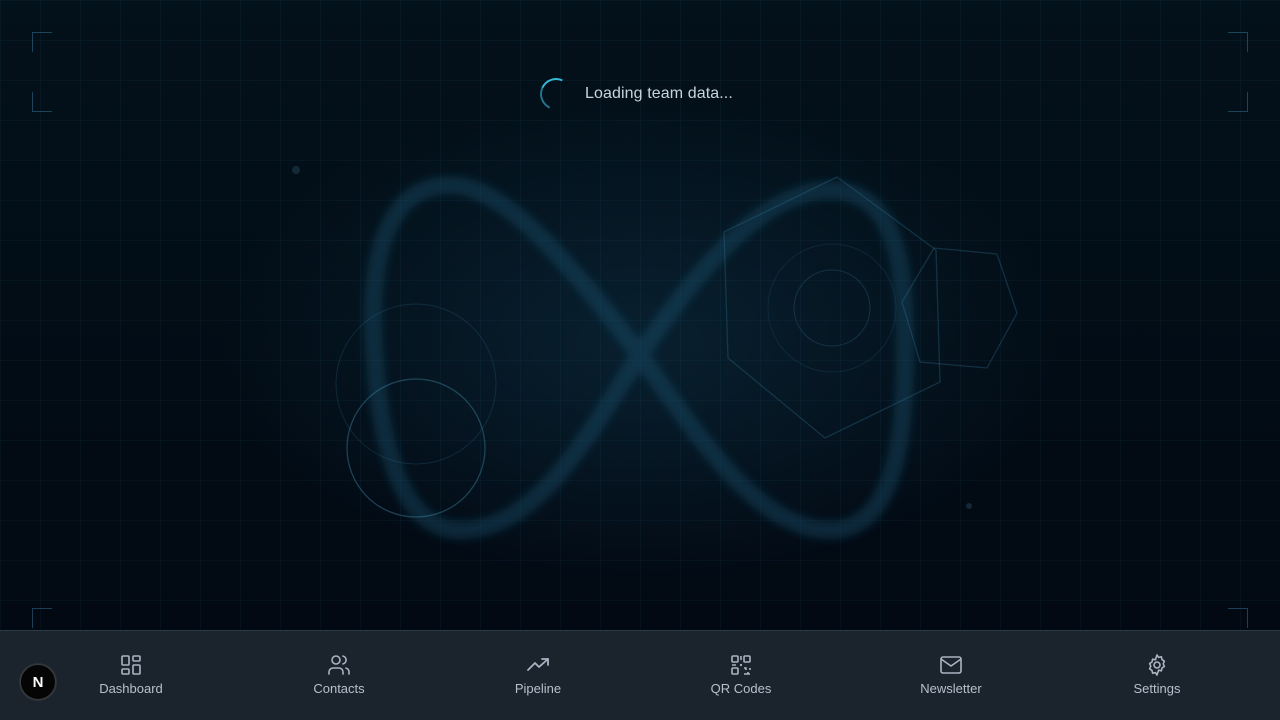 The height and width of the screenshot is (720, 1280). Describe the element at coordinates (556, 94) in the screenshot. I see `spinner-icon` at that location.